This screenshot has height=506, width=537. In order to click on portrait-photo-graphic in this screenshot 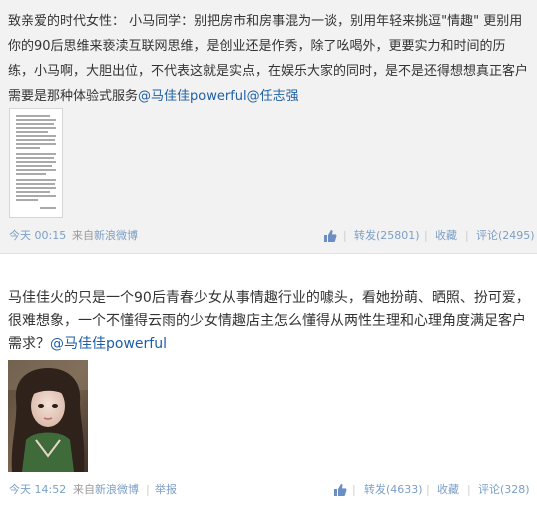, I will do `click(48, 416)`.